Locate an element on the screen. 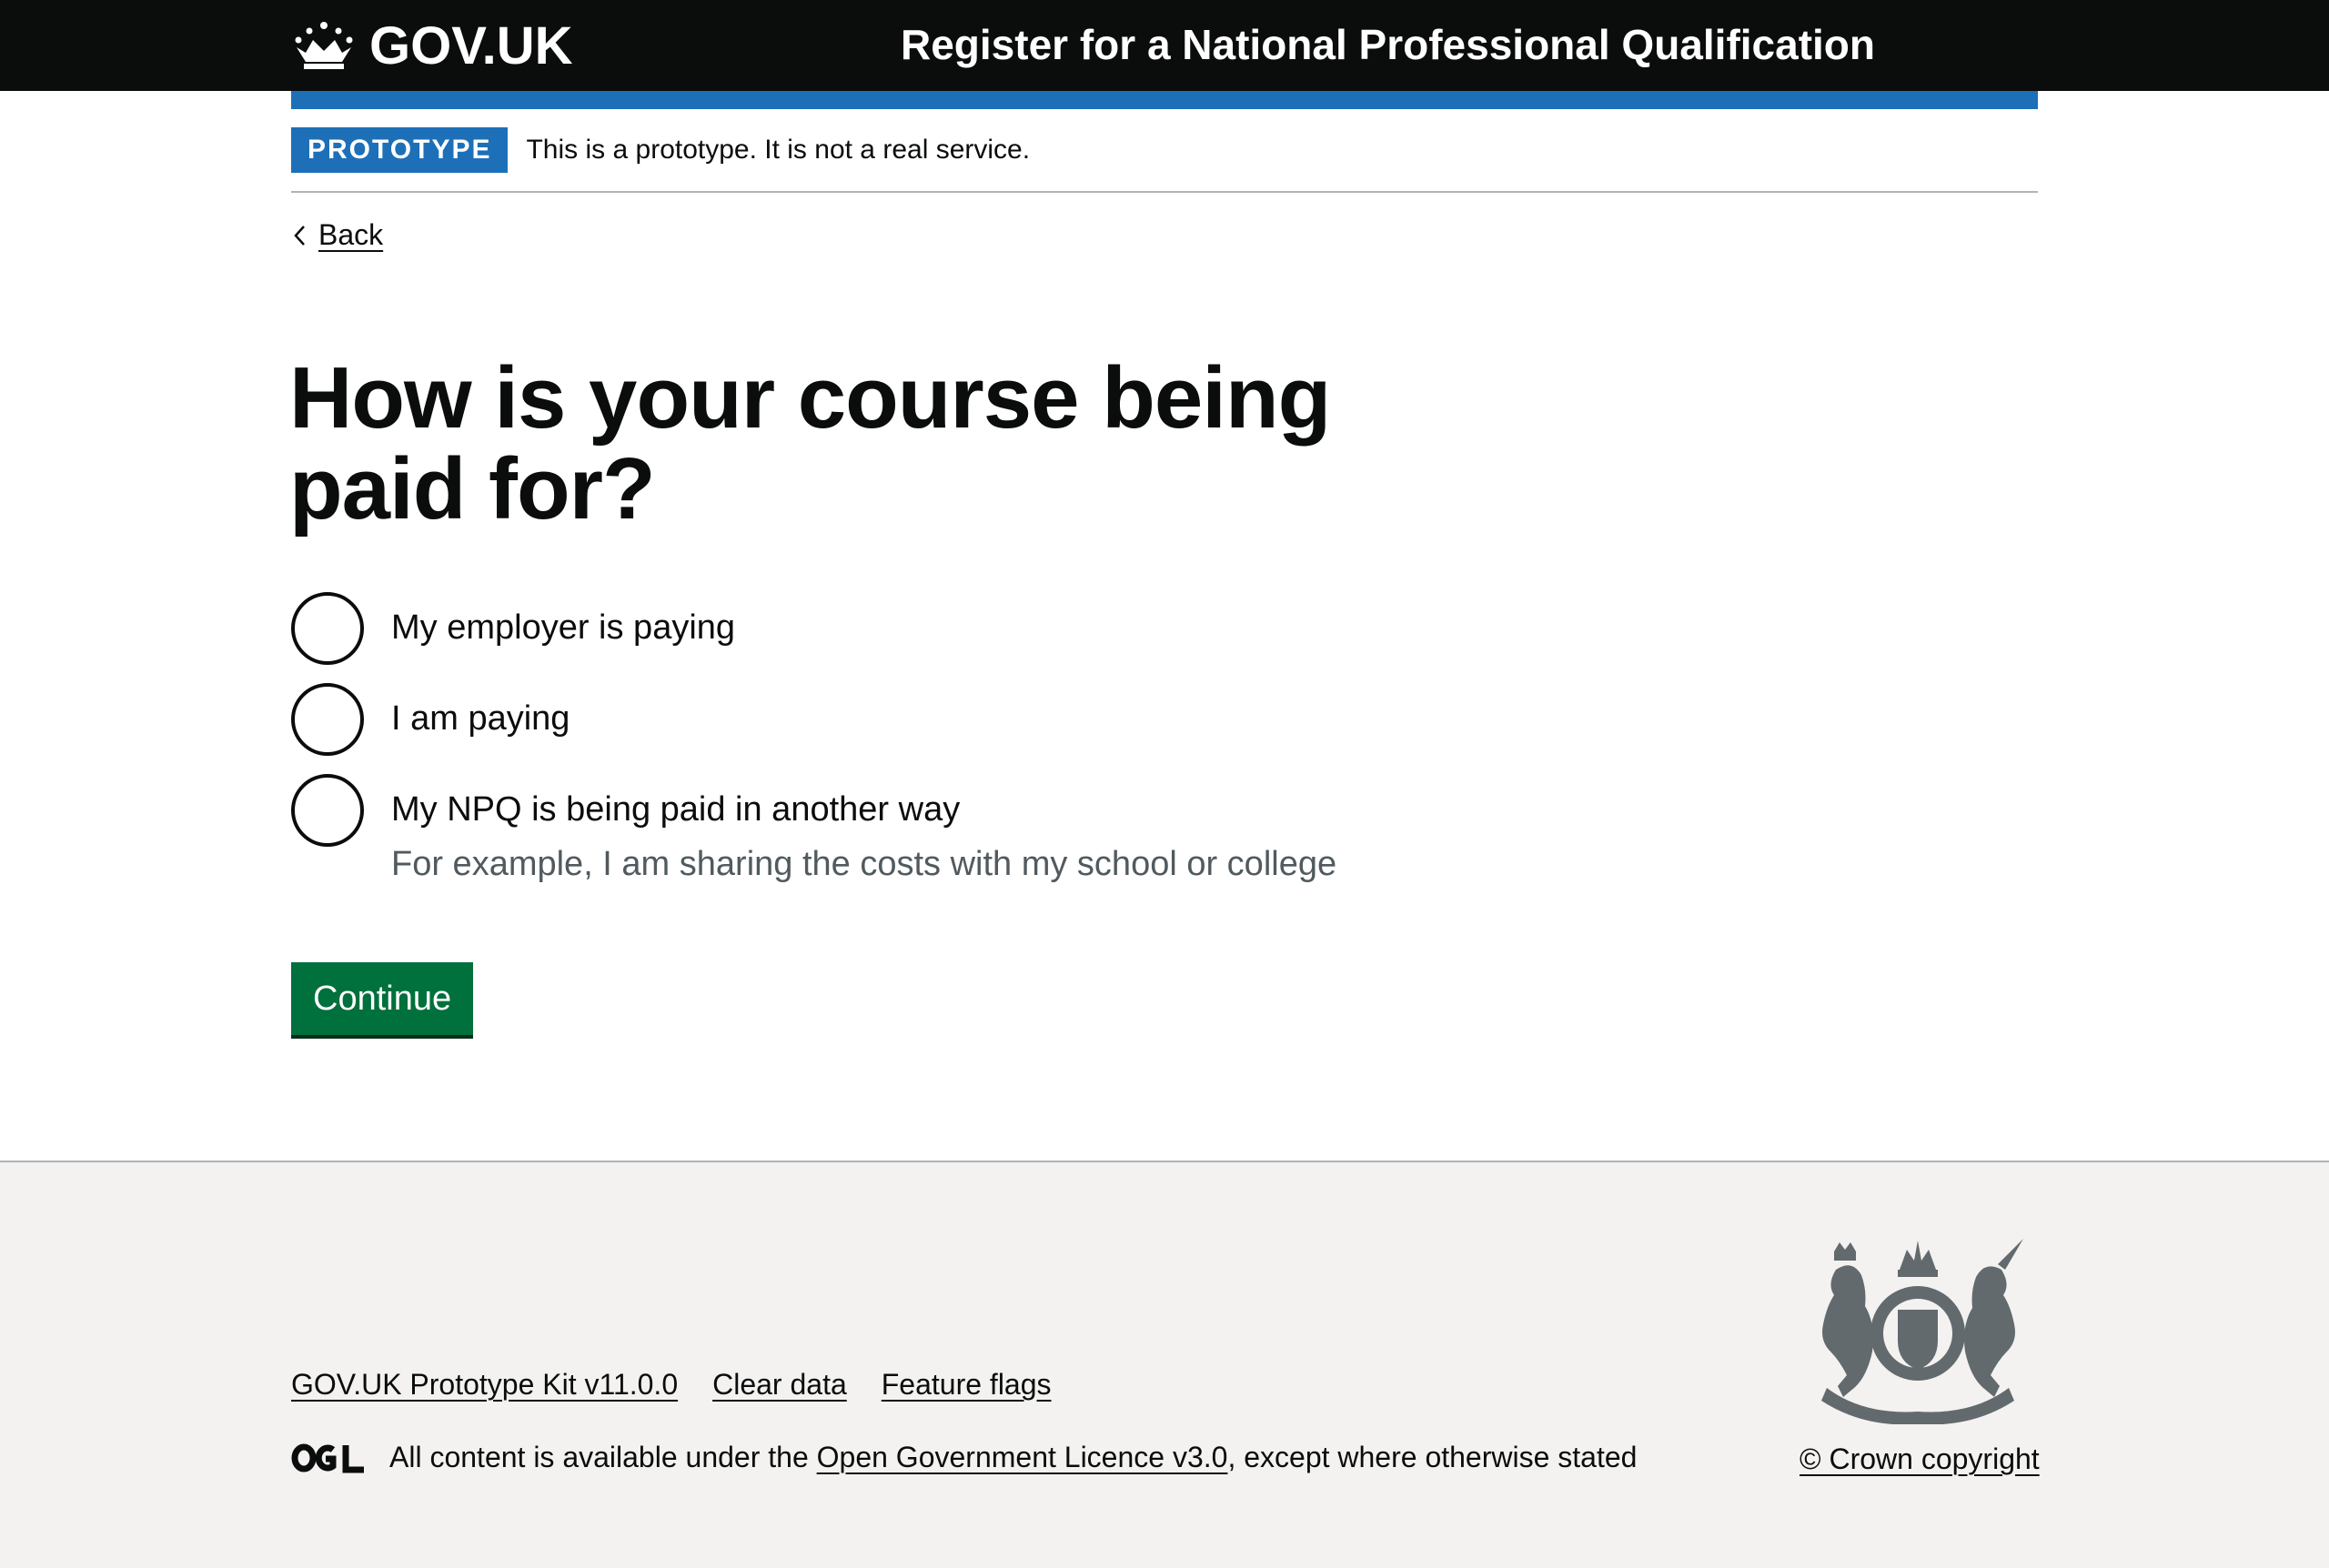  radio-option-self: I am paying is located at coordinates (430, 719).